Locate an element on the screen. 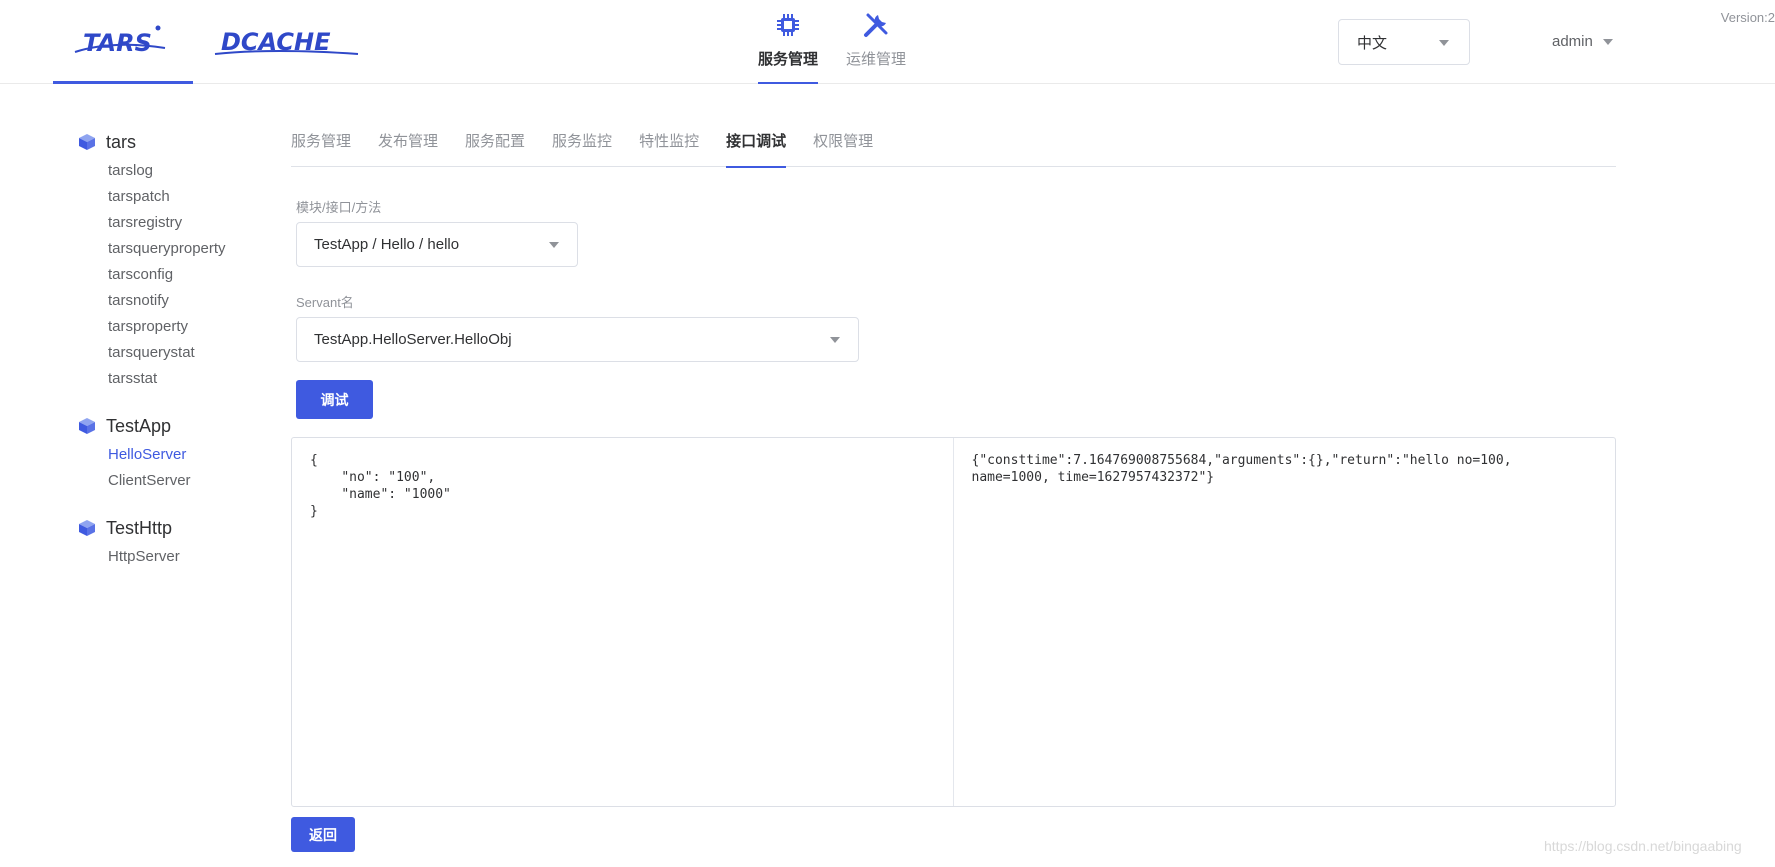  app-name: TestApp is located at coordinates (139, 425).